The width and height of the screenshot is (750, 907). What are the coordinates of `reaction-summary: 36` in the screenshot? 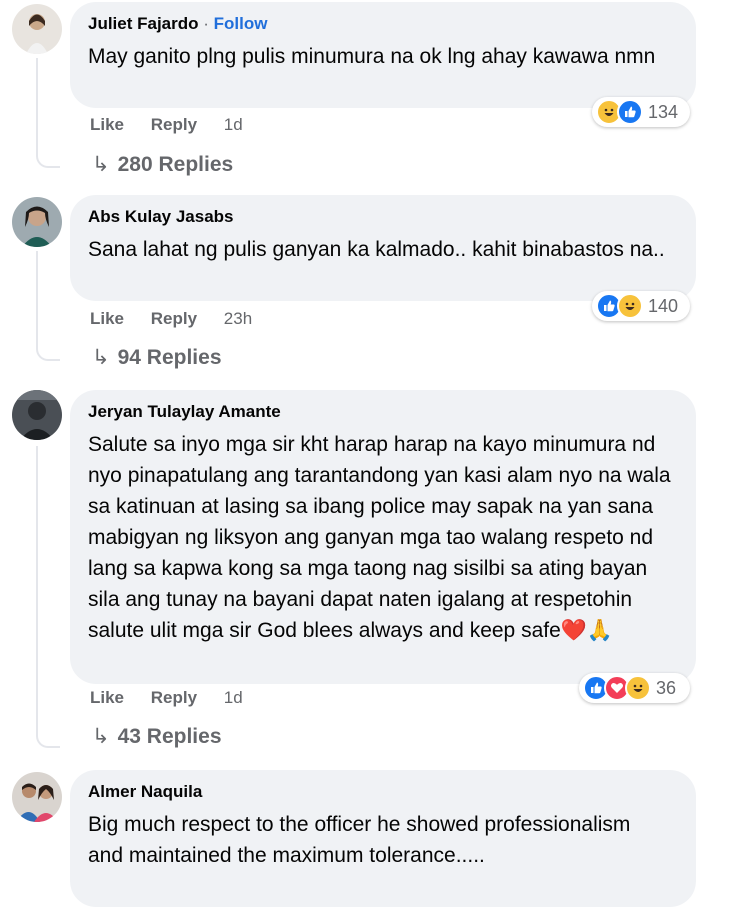 It's located at (634, 688).